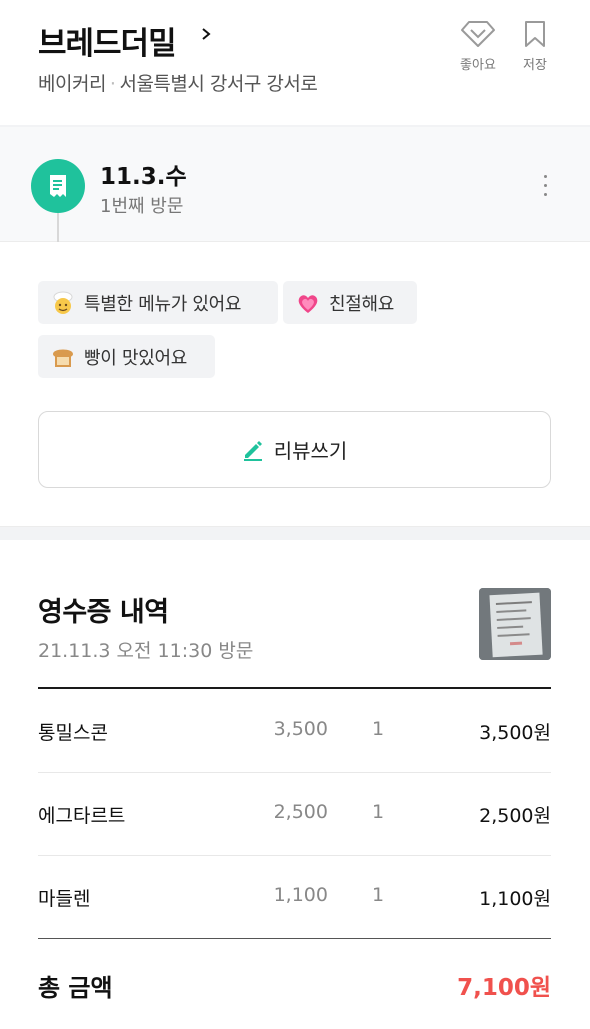  Describe the element at coordinates (294, 688) in the screenshot. I see `receipt-top-rule` at that location.